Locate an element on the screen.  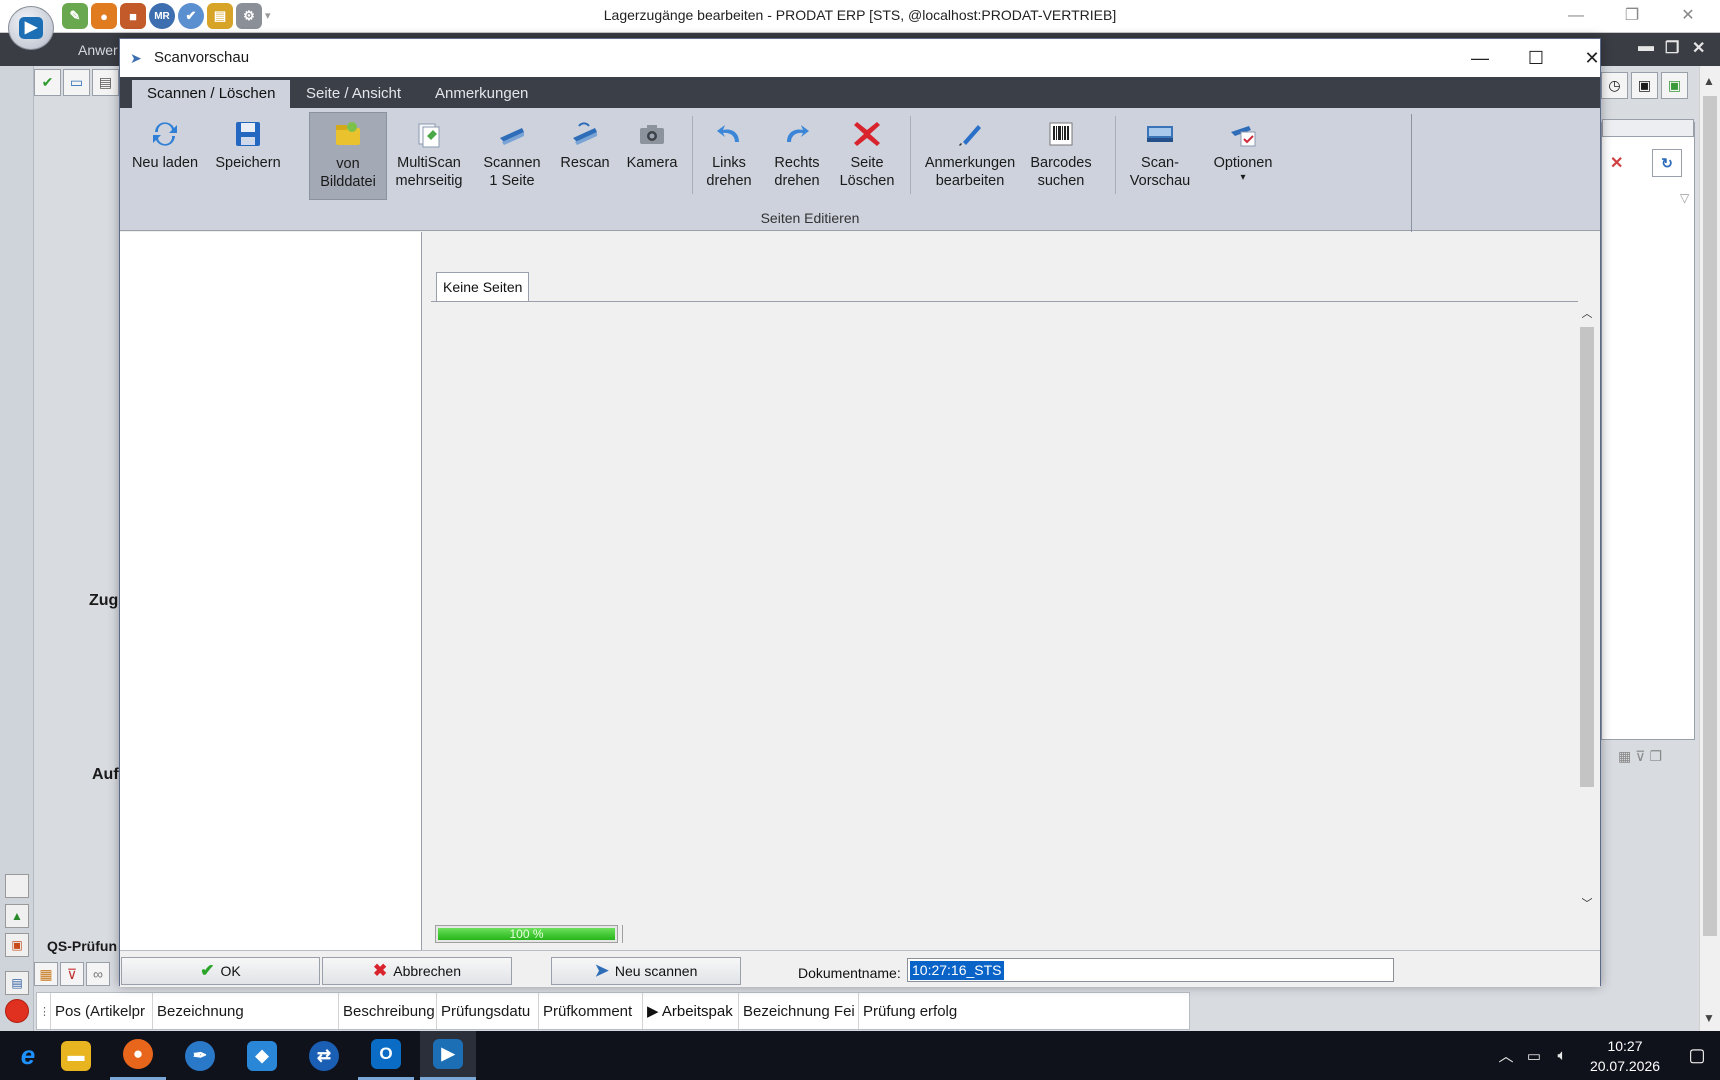
group-label-seiten-editieren: Seiten Editieren is located at coordinates (810, 218).